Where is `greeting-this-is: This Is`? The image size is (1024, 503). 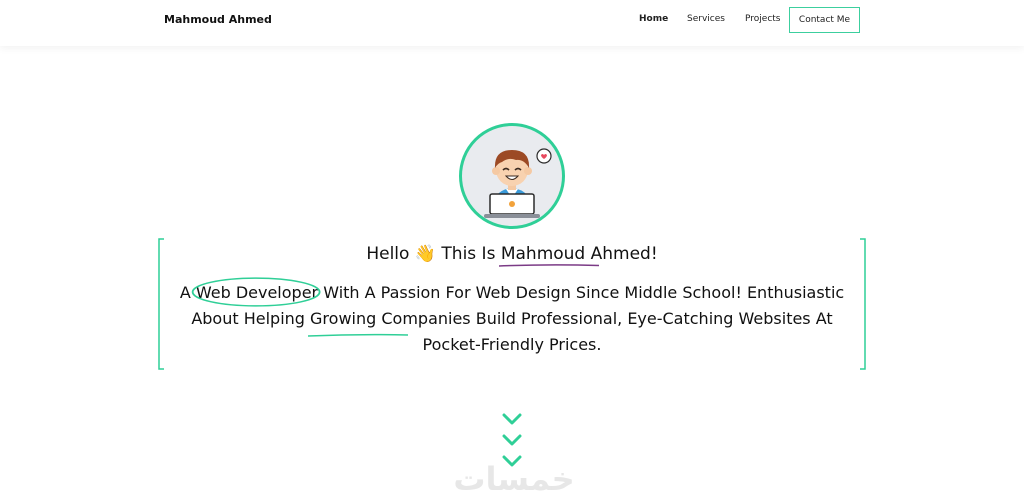 greeting-this-is: This Is is located at coordinates (468, 254).